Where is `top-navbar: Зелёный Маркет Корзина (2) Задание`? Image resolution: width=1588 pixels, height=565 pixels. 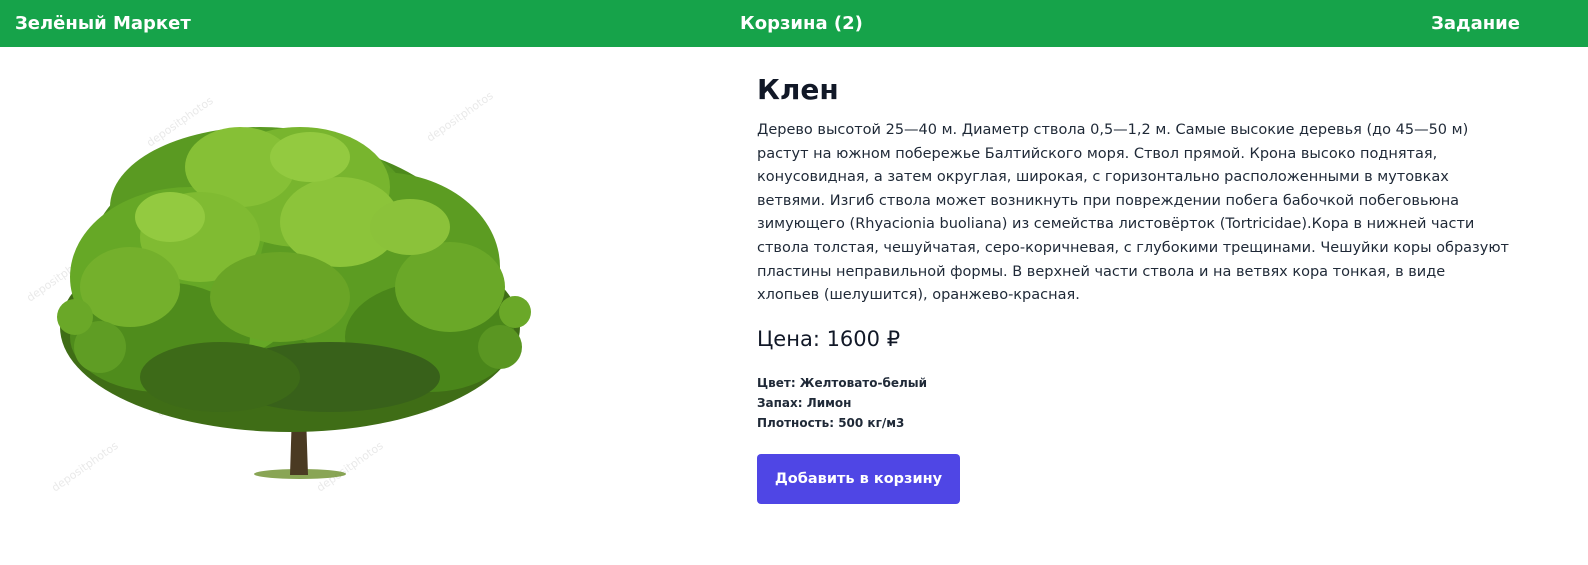
top-navbar: Зелёный Маркет Корзина (2) Задание is located at coordinates (794, 23).